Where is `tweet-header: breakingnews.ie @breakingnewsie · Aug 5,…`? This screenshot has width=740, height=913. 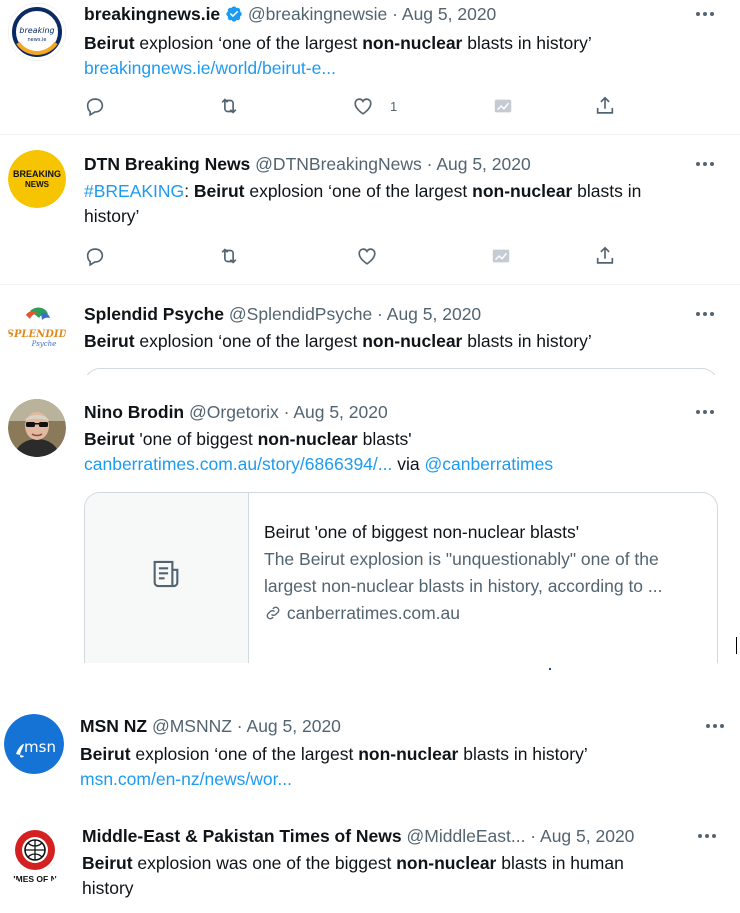 tweet-header: breakingnews.ie @breakingnewsie · Aug 5,… is located at coordinates (290, 14).